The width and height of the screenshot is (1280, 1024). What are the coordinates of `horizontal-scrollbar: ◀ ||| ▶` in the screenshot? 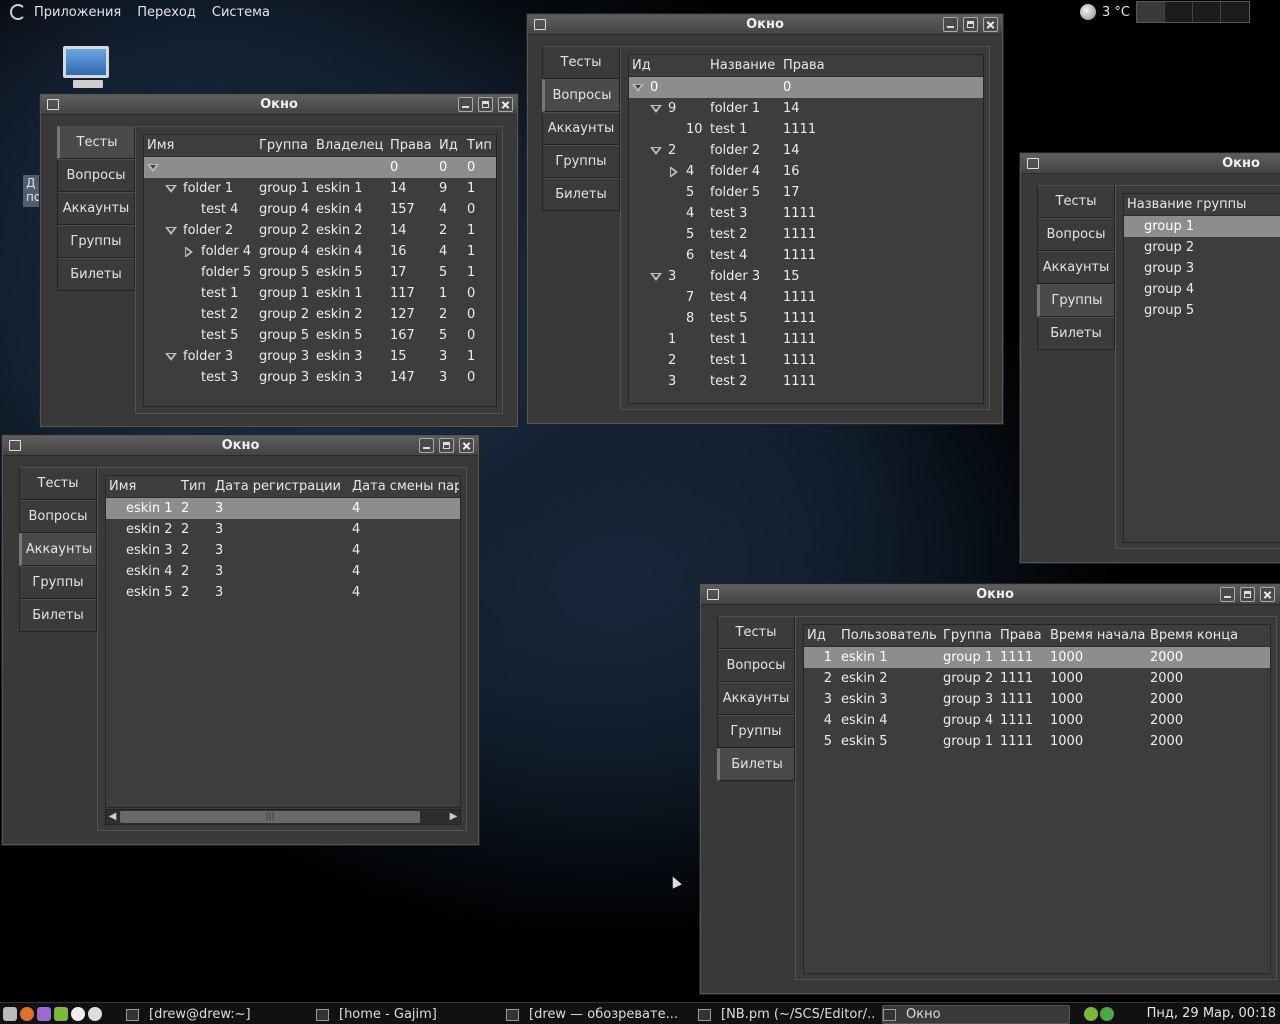 It's located at (283, 817).